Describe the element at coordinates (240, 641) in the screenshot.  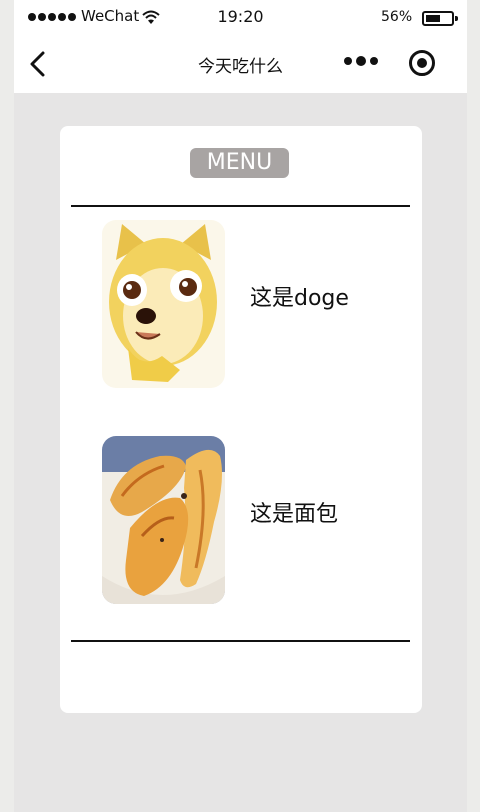
I see `divider-bottom` at that location.